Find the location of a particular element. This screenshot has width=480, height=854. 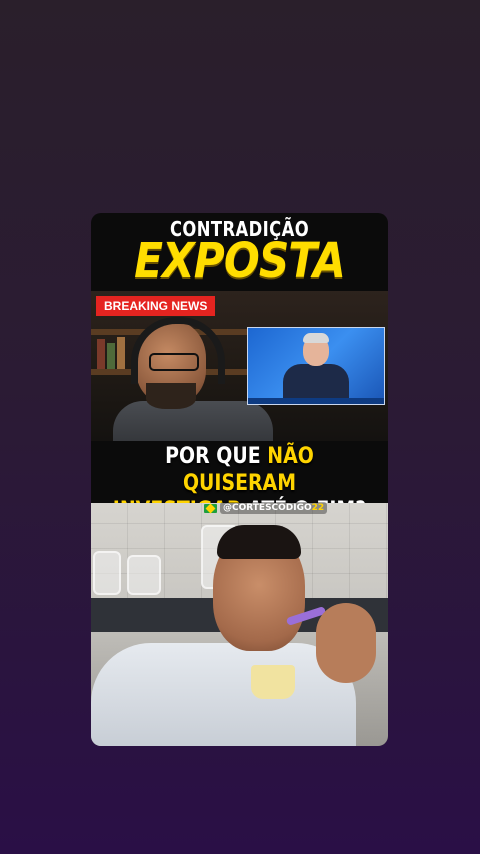

channel-watermark: @CORTESCODIGO22 is located at coordinates (266, 508).